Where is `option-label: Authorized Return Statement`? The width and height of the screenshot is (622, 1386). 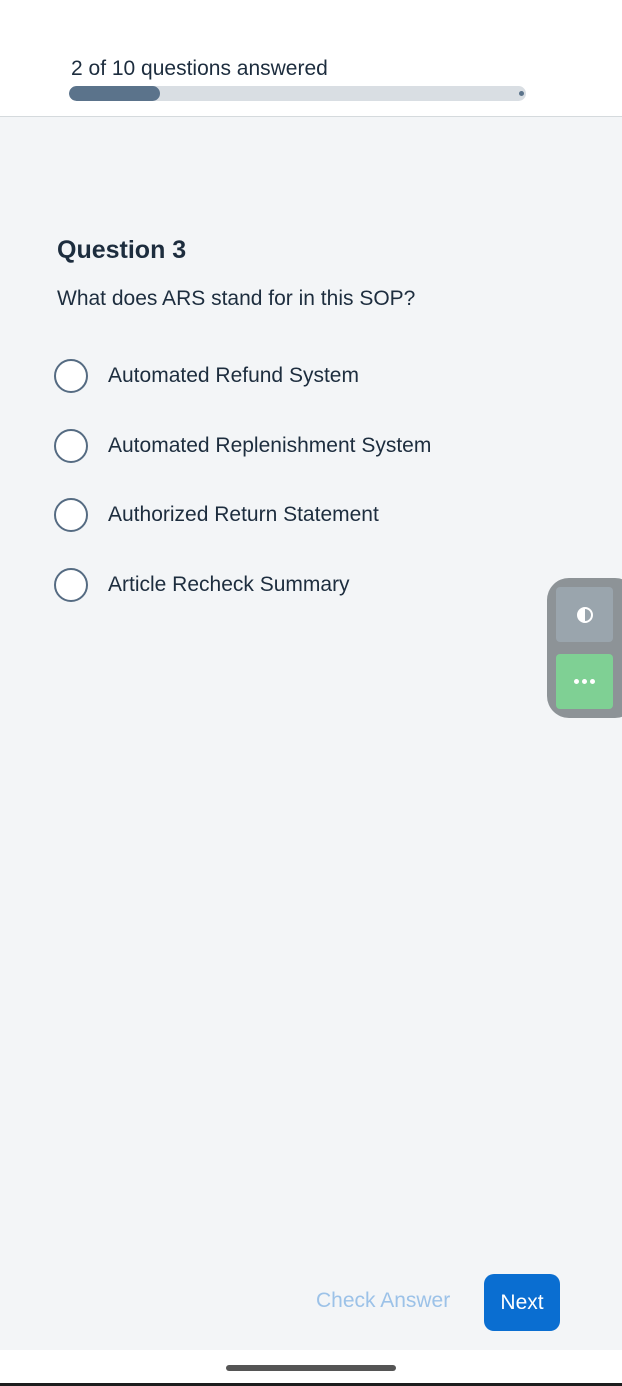
option-label: Authorized Return Statement is located at coordinates (243, 514).